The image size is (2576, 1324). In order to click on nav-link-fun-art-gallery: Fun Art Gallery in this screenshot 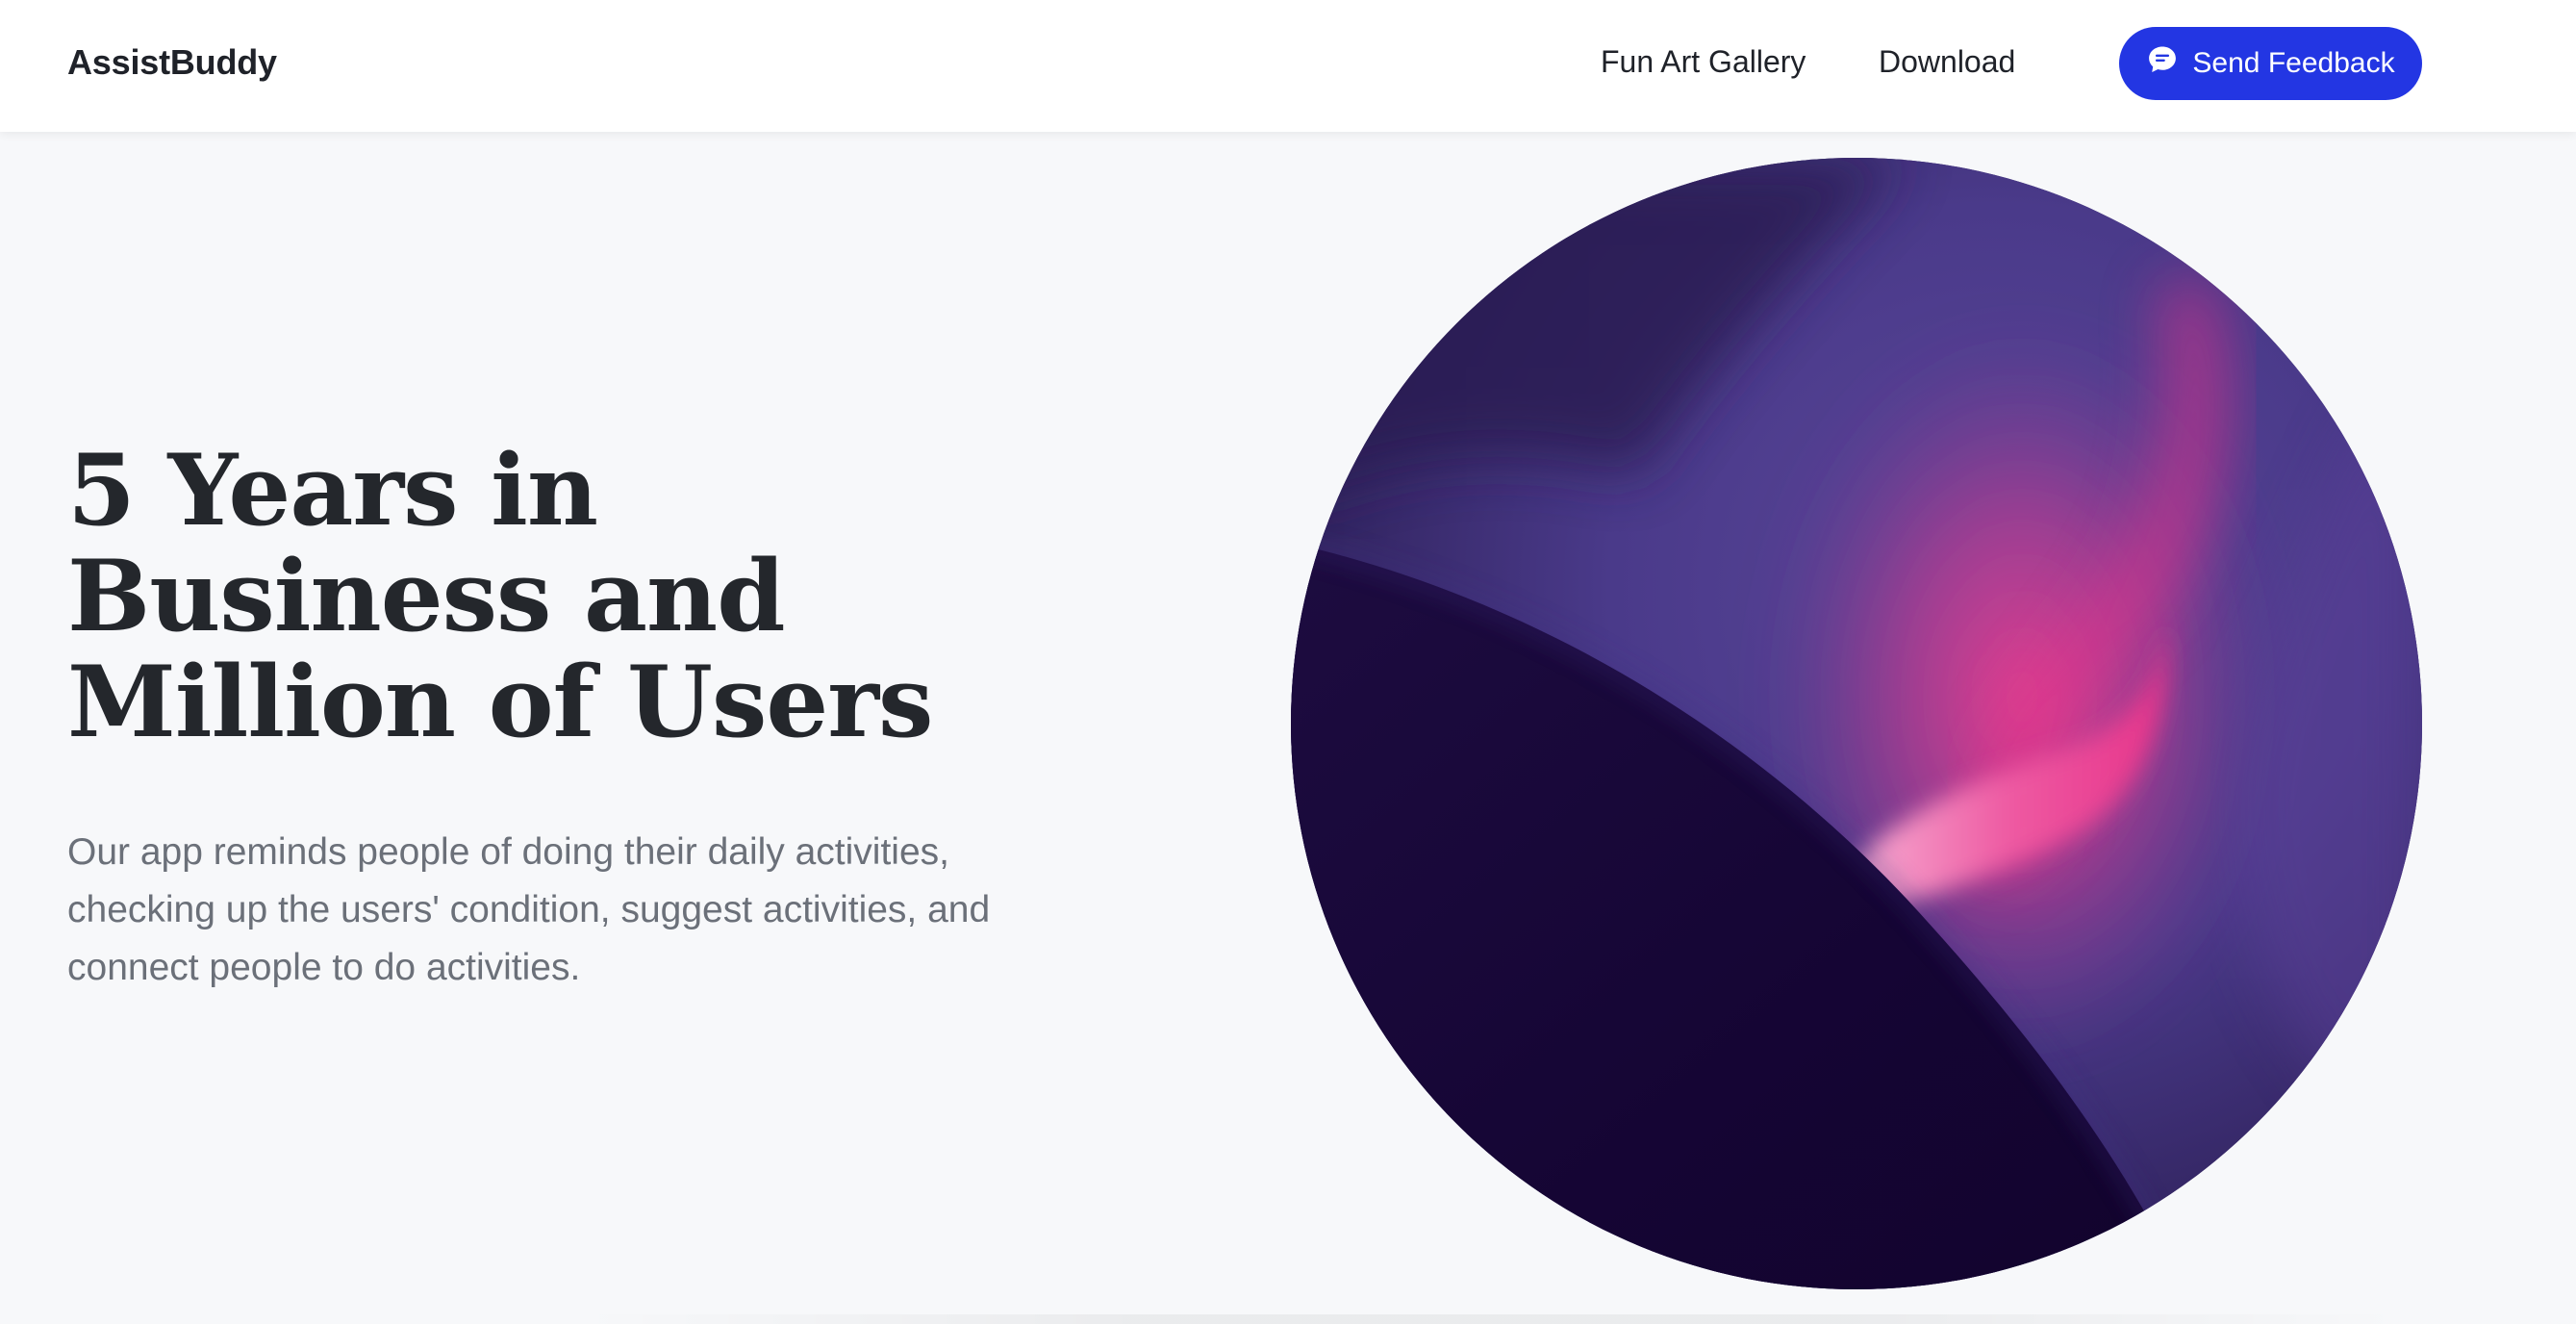, I will do `click(1704, 62)`.